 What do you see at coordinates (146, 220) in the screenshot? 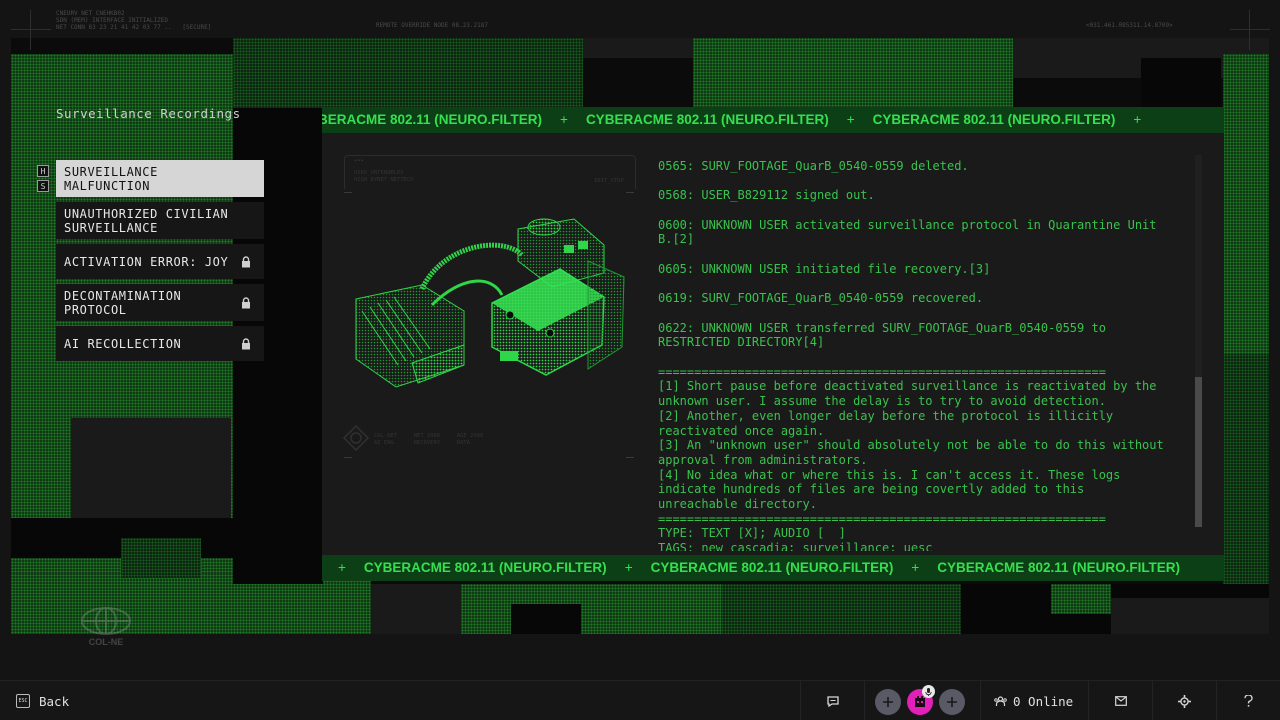
I see `menu-item-label: UNAUTHORIZED CIVILIAN SURVEILLANCE` at bounding box center [146, 220].